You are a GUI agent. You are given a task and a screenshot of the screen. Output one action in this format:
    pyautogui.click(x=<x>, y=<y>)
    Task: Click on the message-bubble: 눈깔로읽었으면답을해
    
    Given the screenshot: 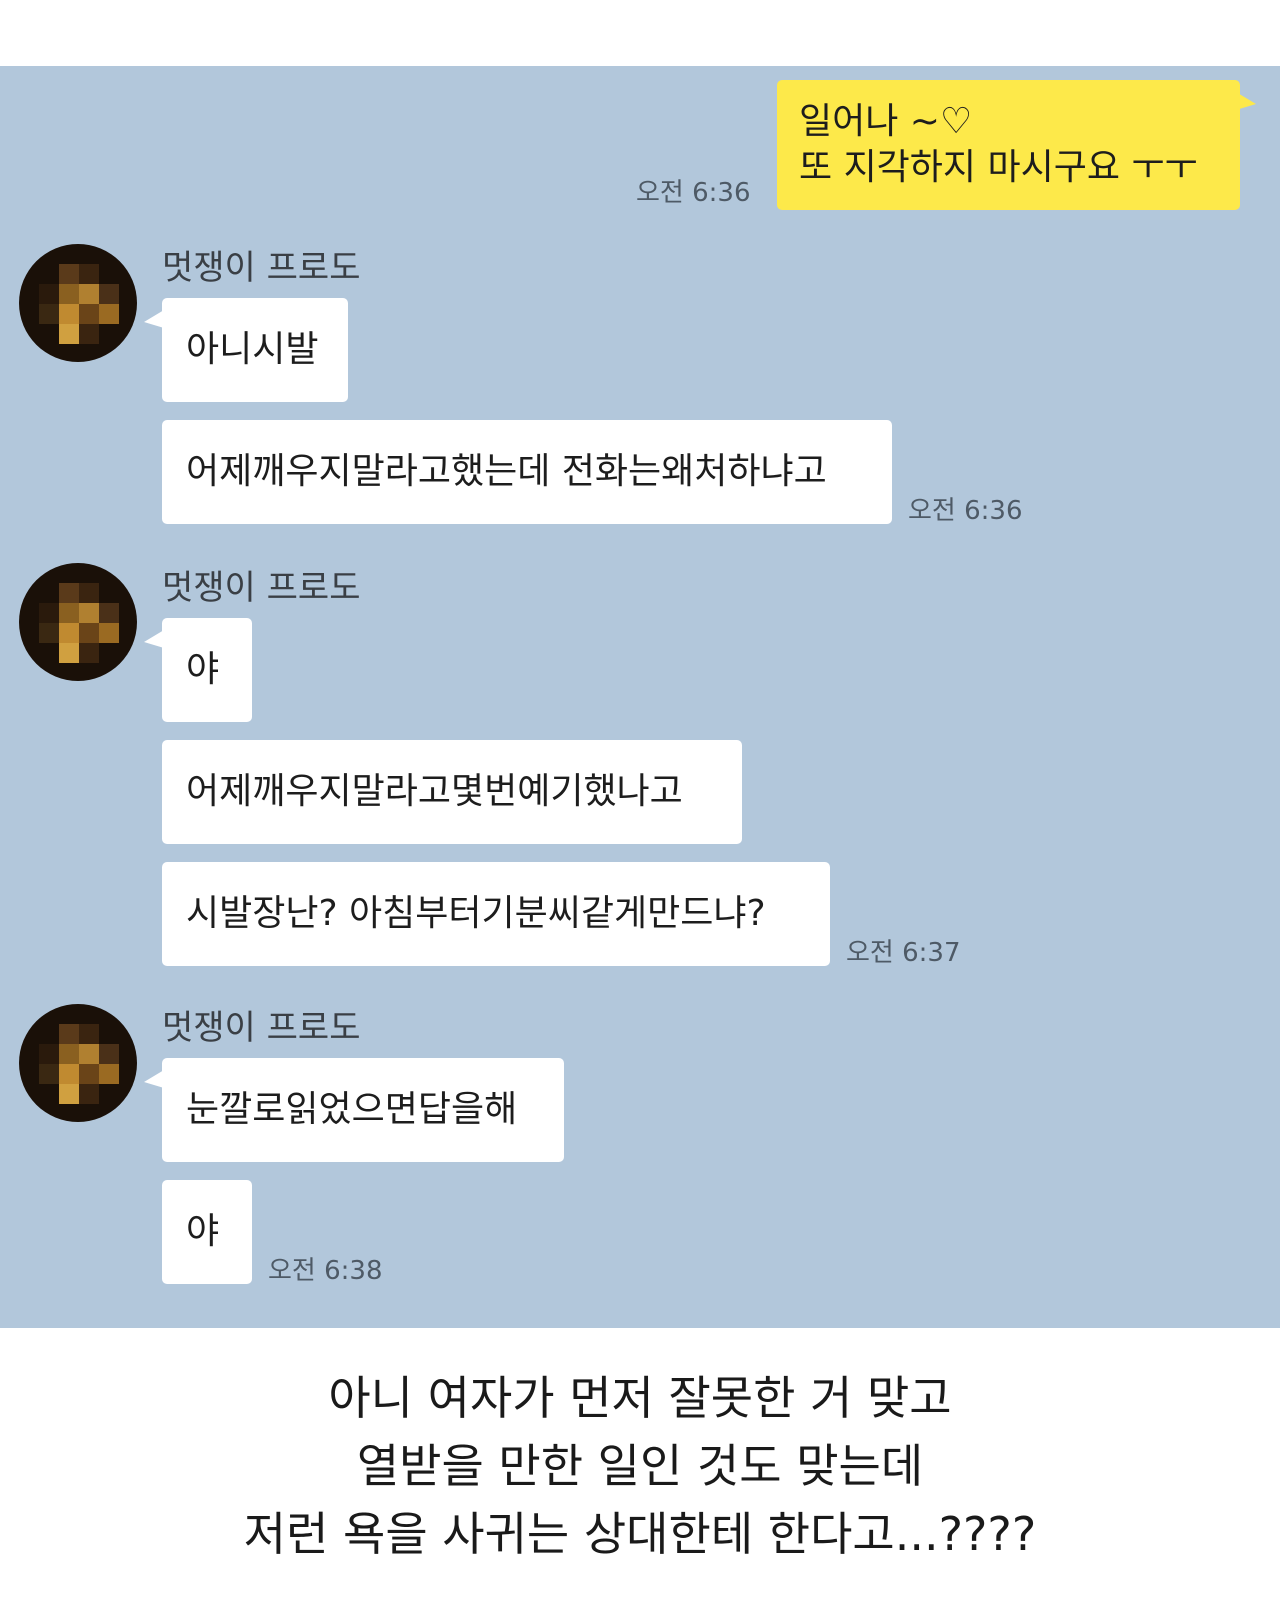 What is the action you would take?
    pyautogui.click(x=363, y=1110)
    